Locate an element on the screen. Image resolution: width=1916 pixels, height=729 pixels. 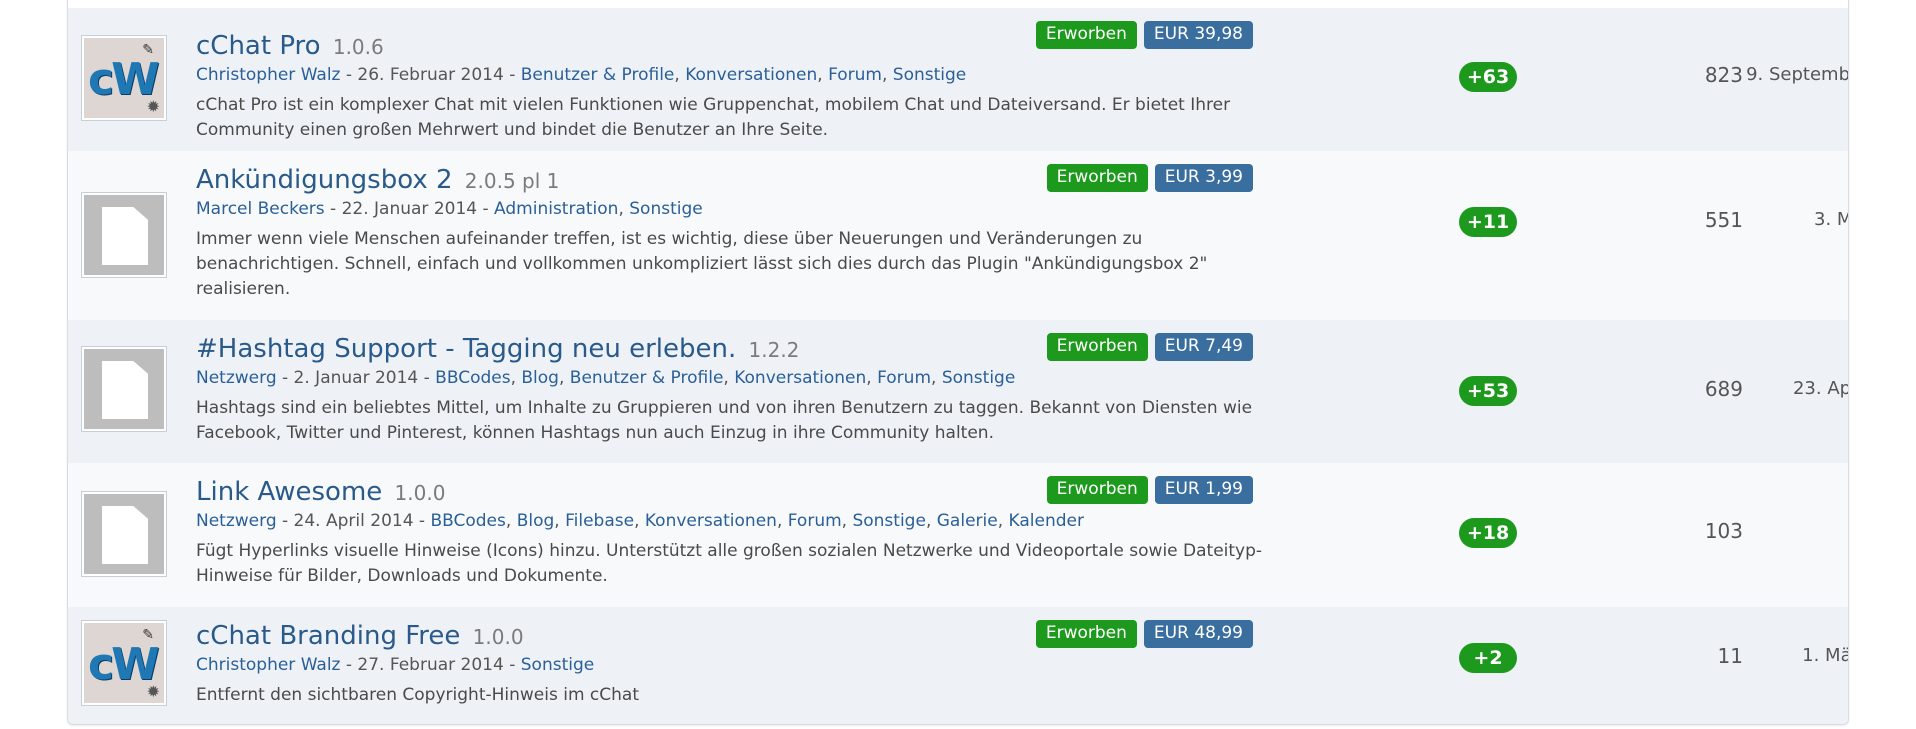
badge-group: Erworben EUR 1,99 is located at coordinates (1149, 490).